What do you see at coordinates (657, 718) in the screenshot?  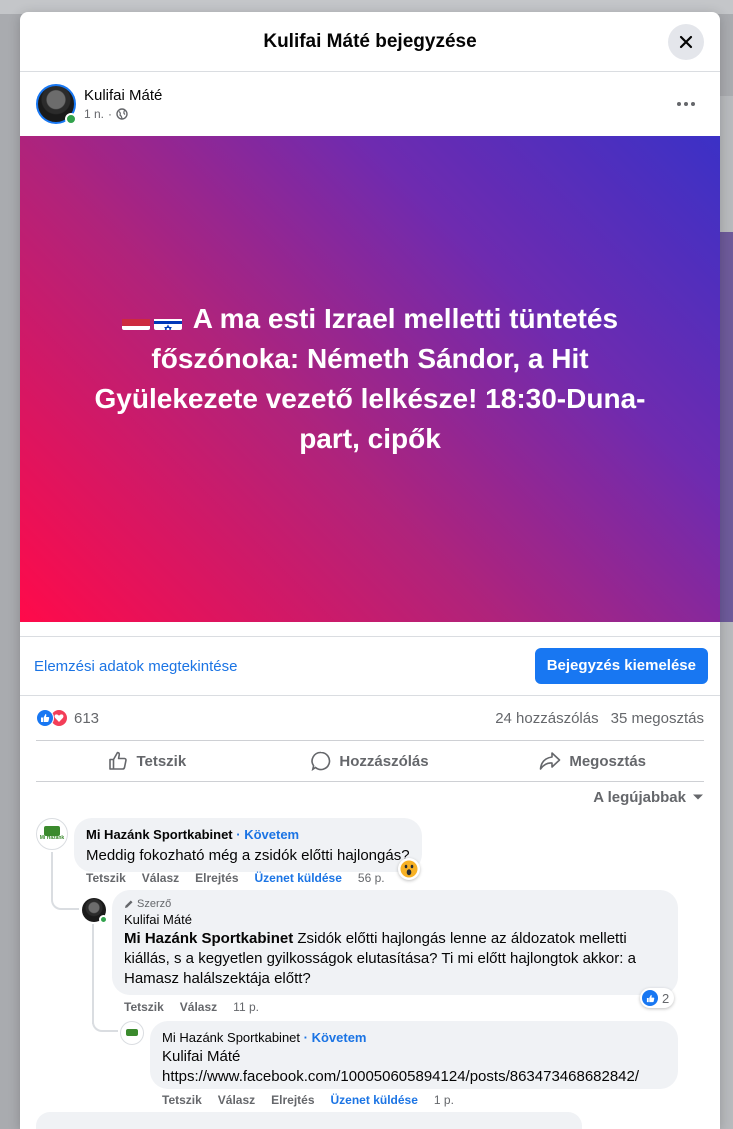 I see `share-count: 35 megosztás` at bounding box center [657, 718].